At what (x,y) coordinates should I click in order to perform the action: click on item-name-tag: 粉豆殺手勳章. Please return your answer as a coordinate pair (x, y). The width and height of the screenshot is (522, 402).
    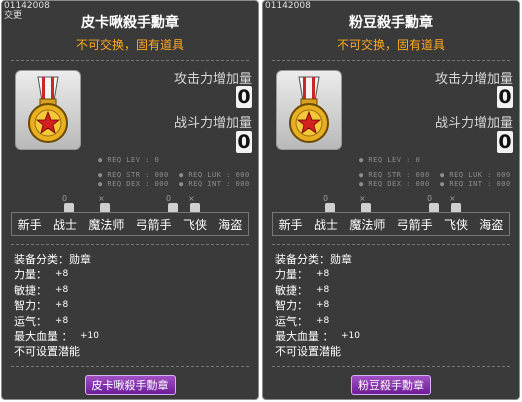
    Looking at the image, I should click on (391, 384).